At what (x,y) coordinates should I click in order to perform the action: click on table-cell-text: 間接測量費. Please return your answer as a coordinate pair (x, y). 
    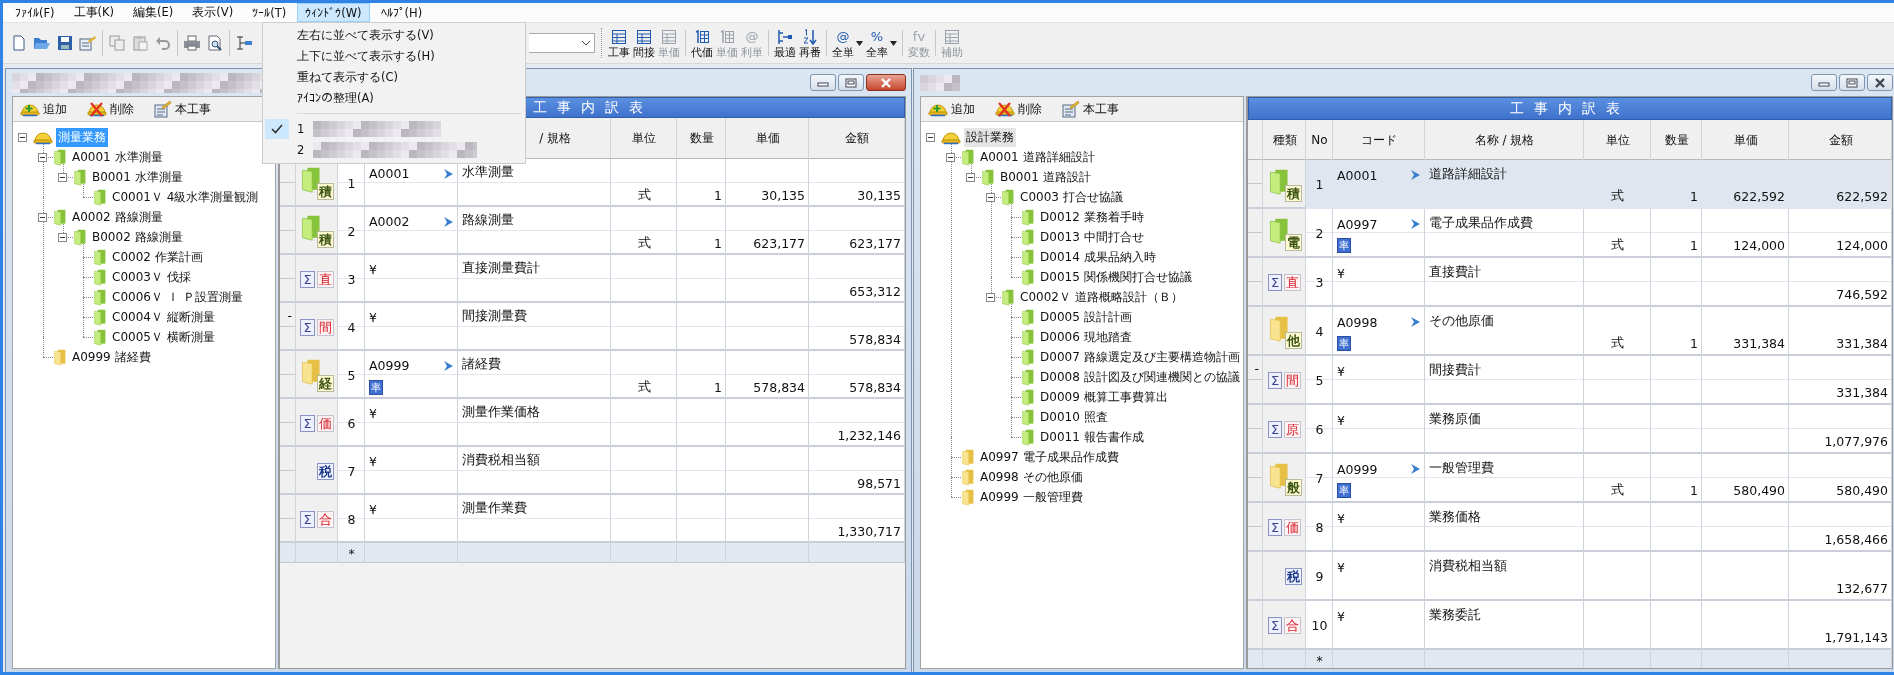
    Looking at the image, I should click on (494, 316).